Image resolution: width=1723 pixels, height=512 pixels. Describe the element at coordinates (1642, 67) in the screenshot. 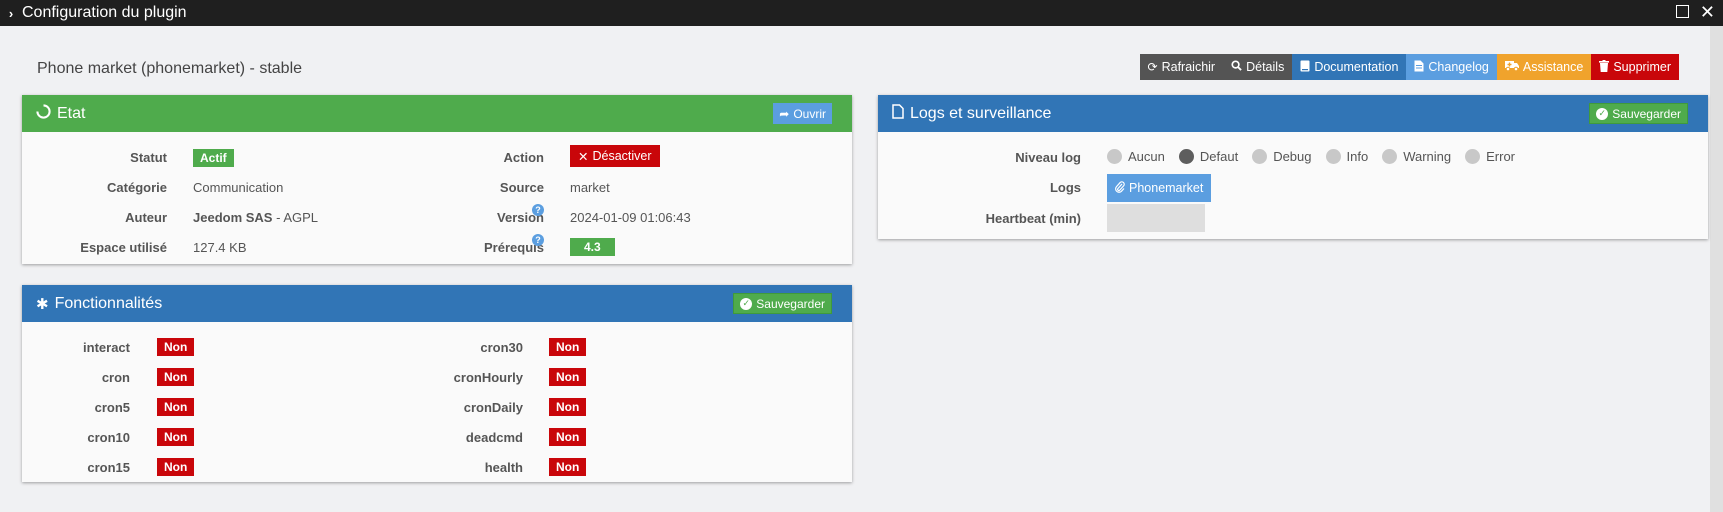

I see `delete-label: Supprimer` at that location.